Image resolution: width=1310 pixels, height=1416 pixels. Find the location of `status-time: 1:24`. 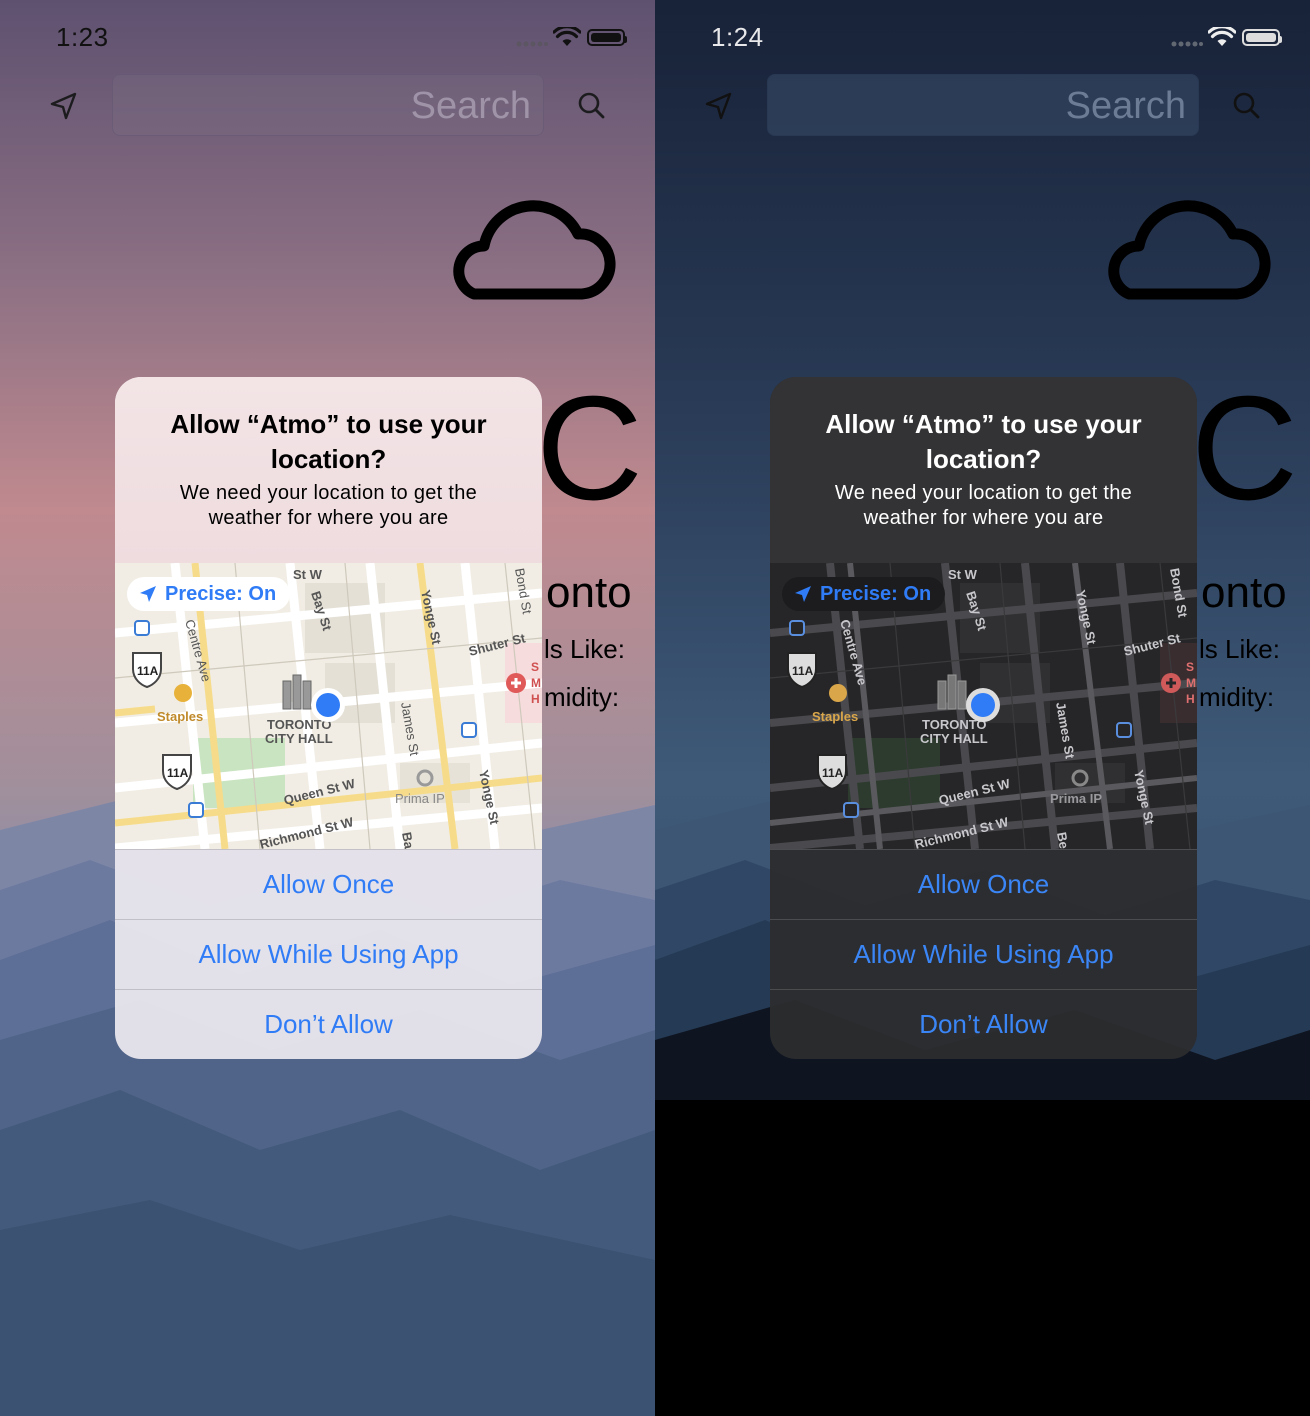

status-time: 1:24 is located at coordinates (737, 37).